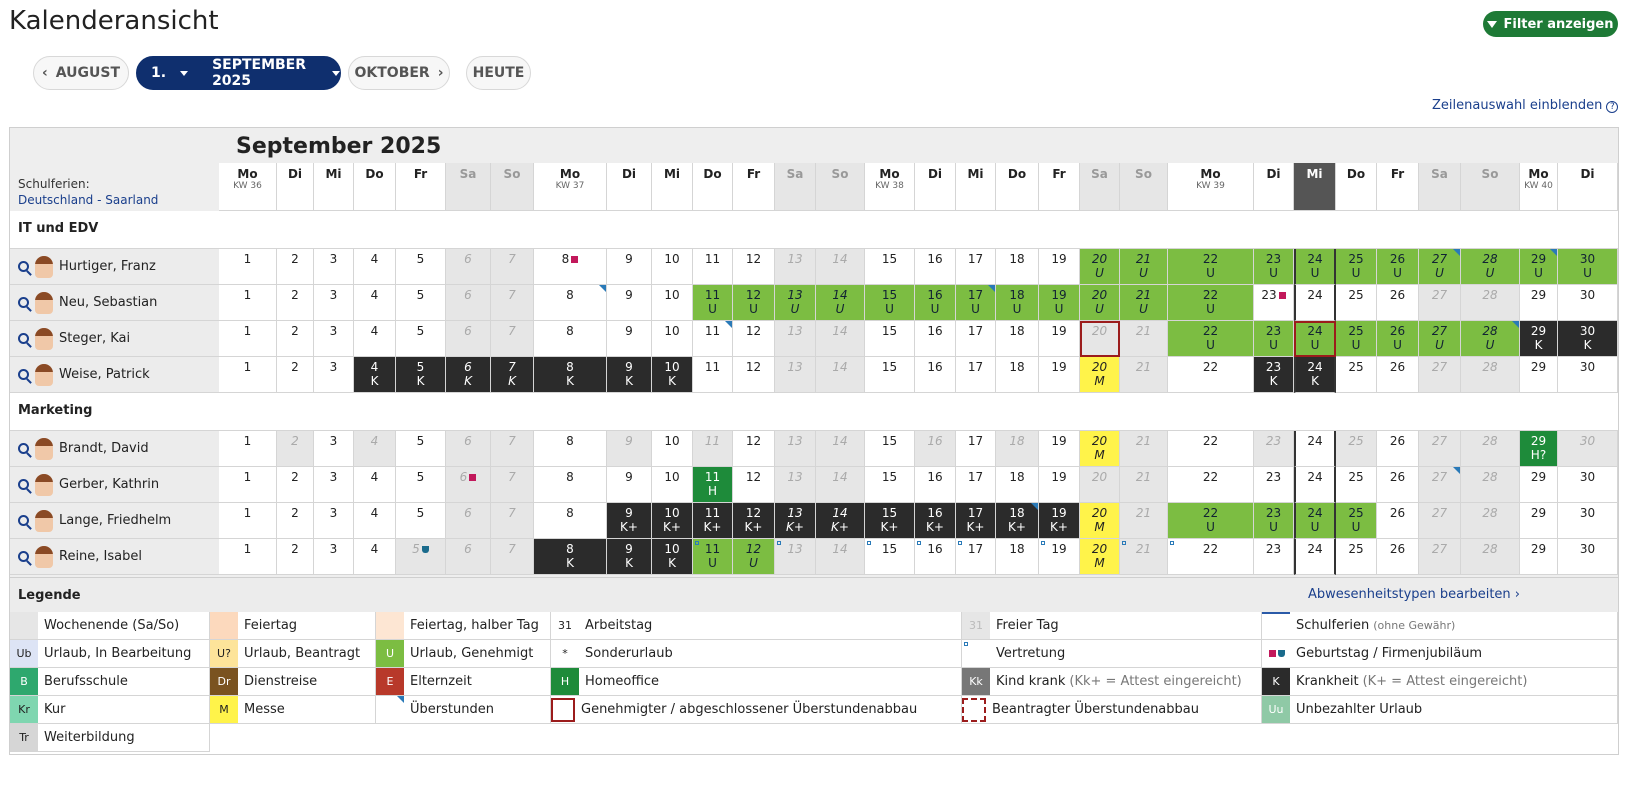 This screenshot has width=1629, height=785. Describe the element at coordinates (1100, 485) in the screenshot. I see `day-cell: 20` at that location.